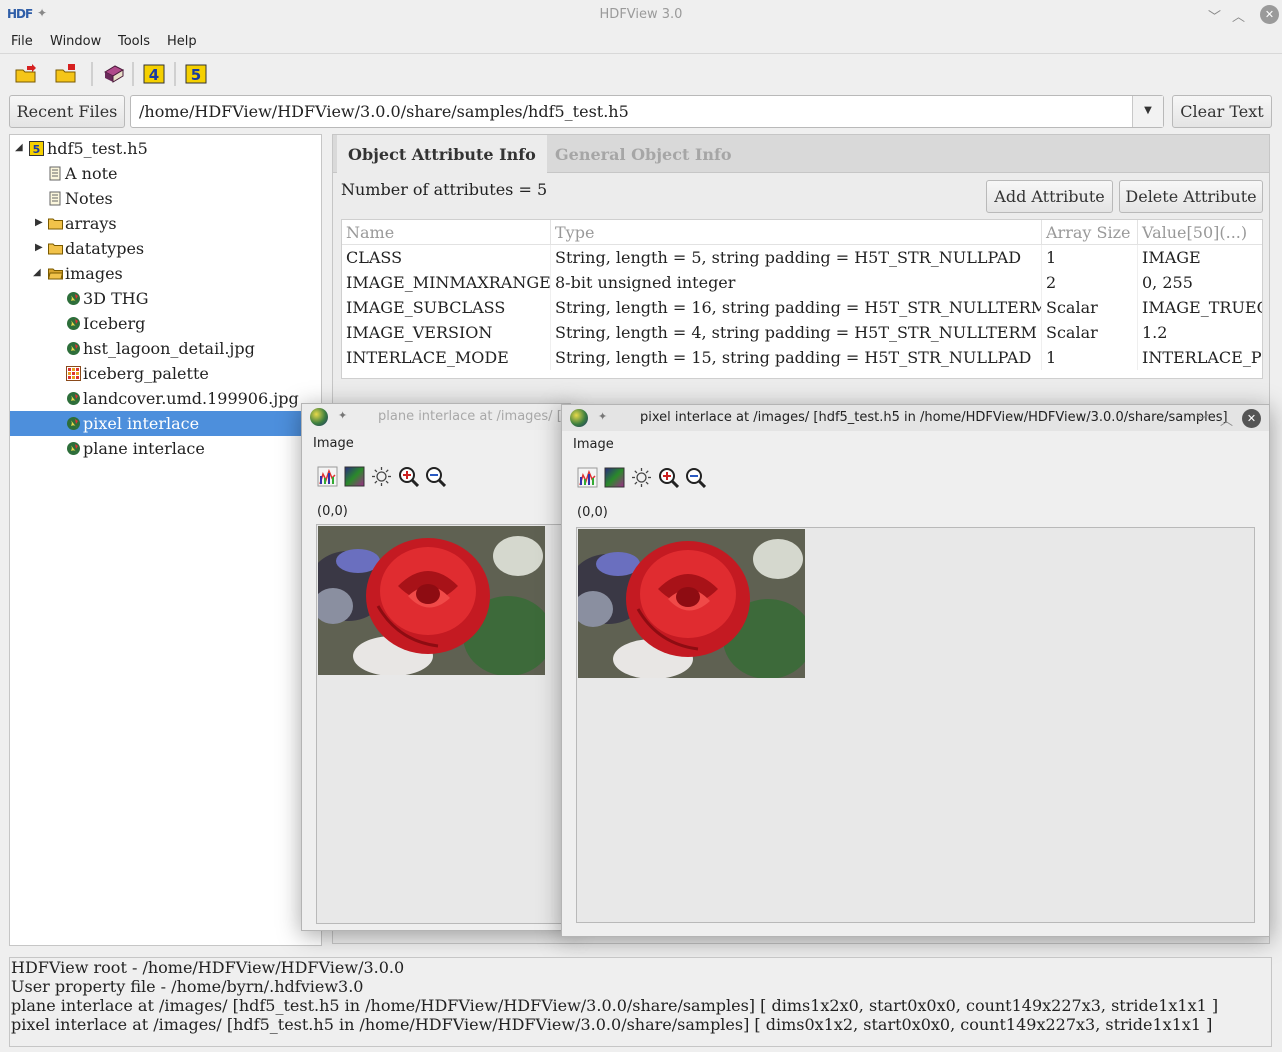  I want to click on chevron-down-icon: ▼, so click(1147, 111).